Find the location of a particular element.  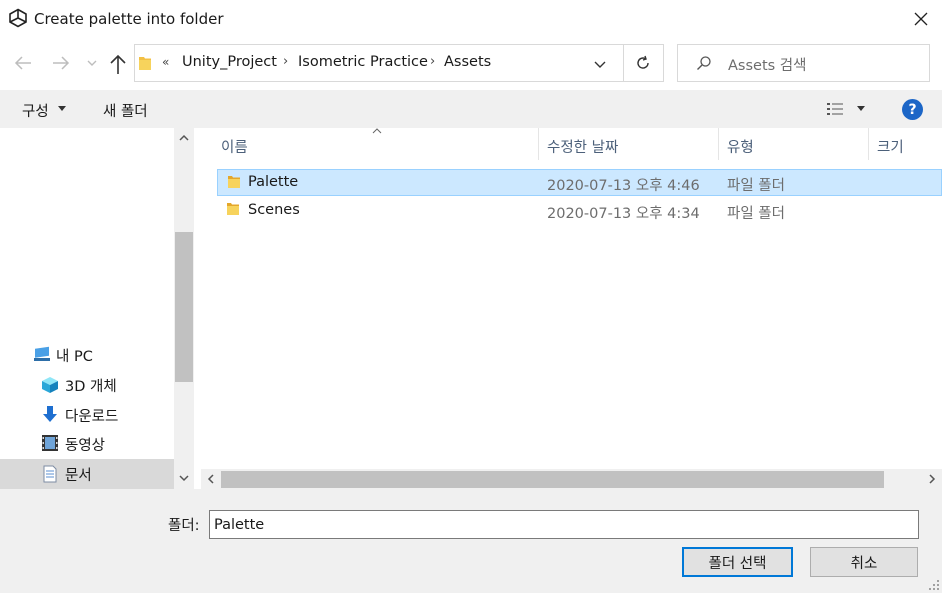

column-header-date: 수정한 날짜 is located at coordinates (582, 146).